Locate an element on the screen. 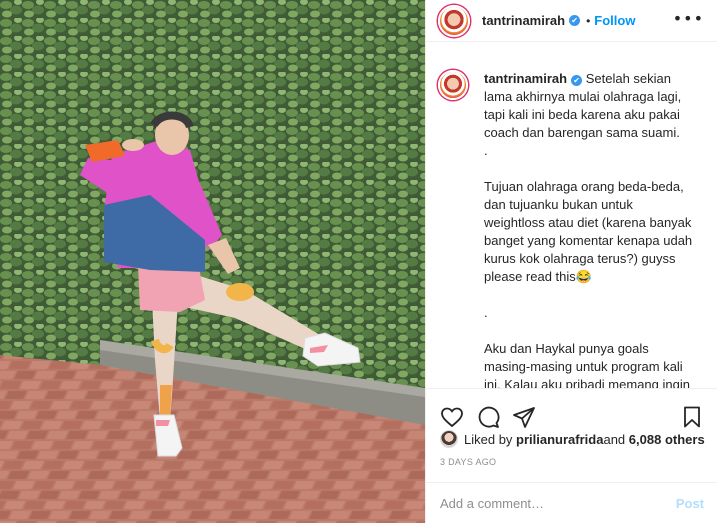 The width and height of the screenshot is (717, 523). likes-count: 6,088 others is located at coordinates (667, 439).